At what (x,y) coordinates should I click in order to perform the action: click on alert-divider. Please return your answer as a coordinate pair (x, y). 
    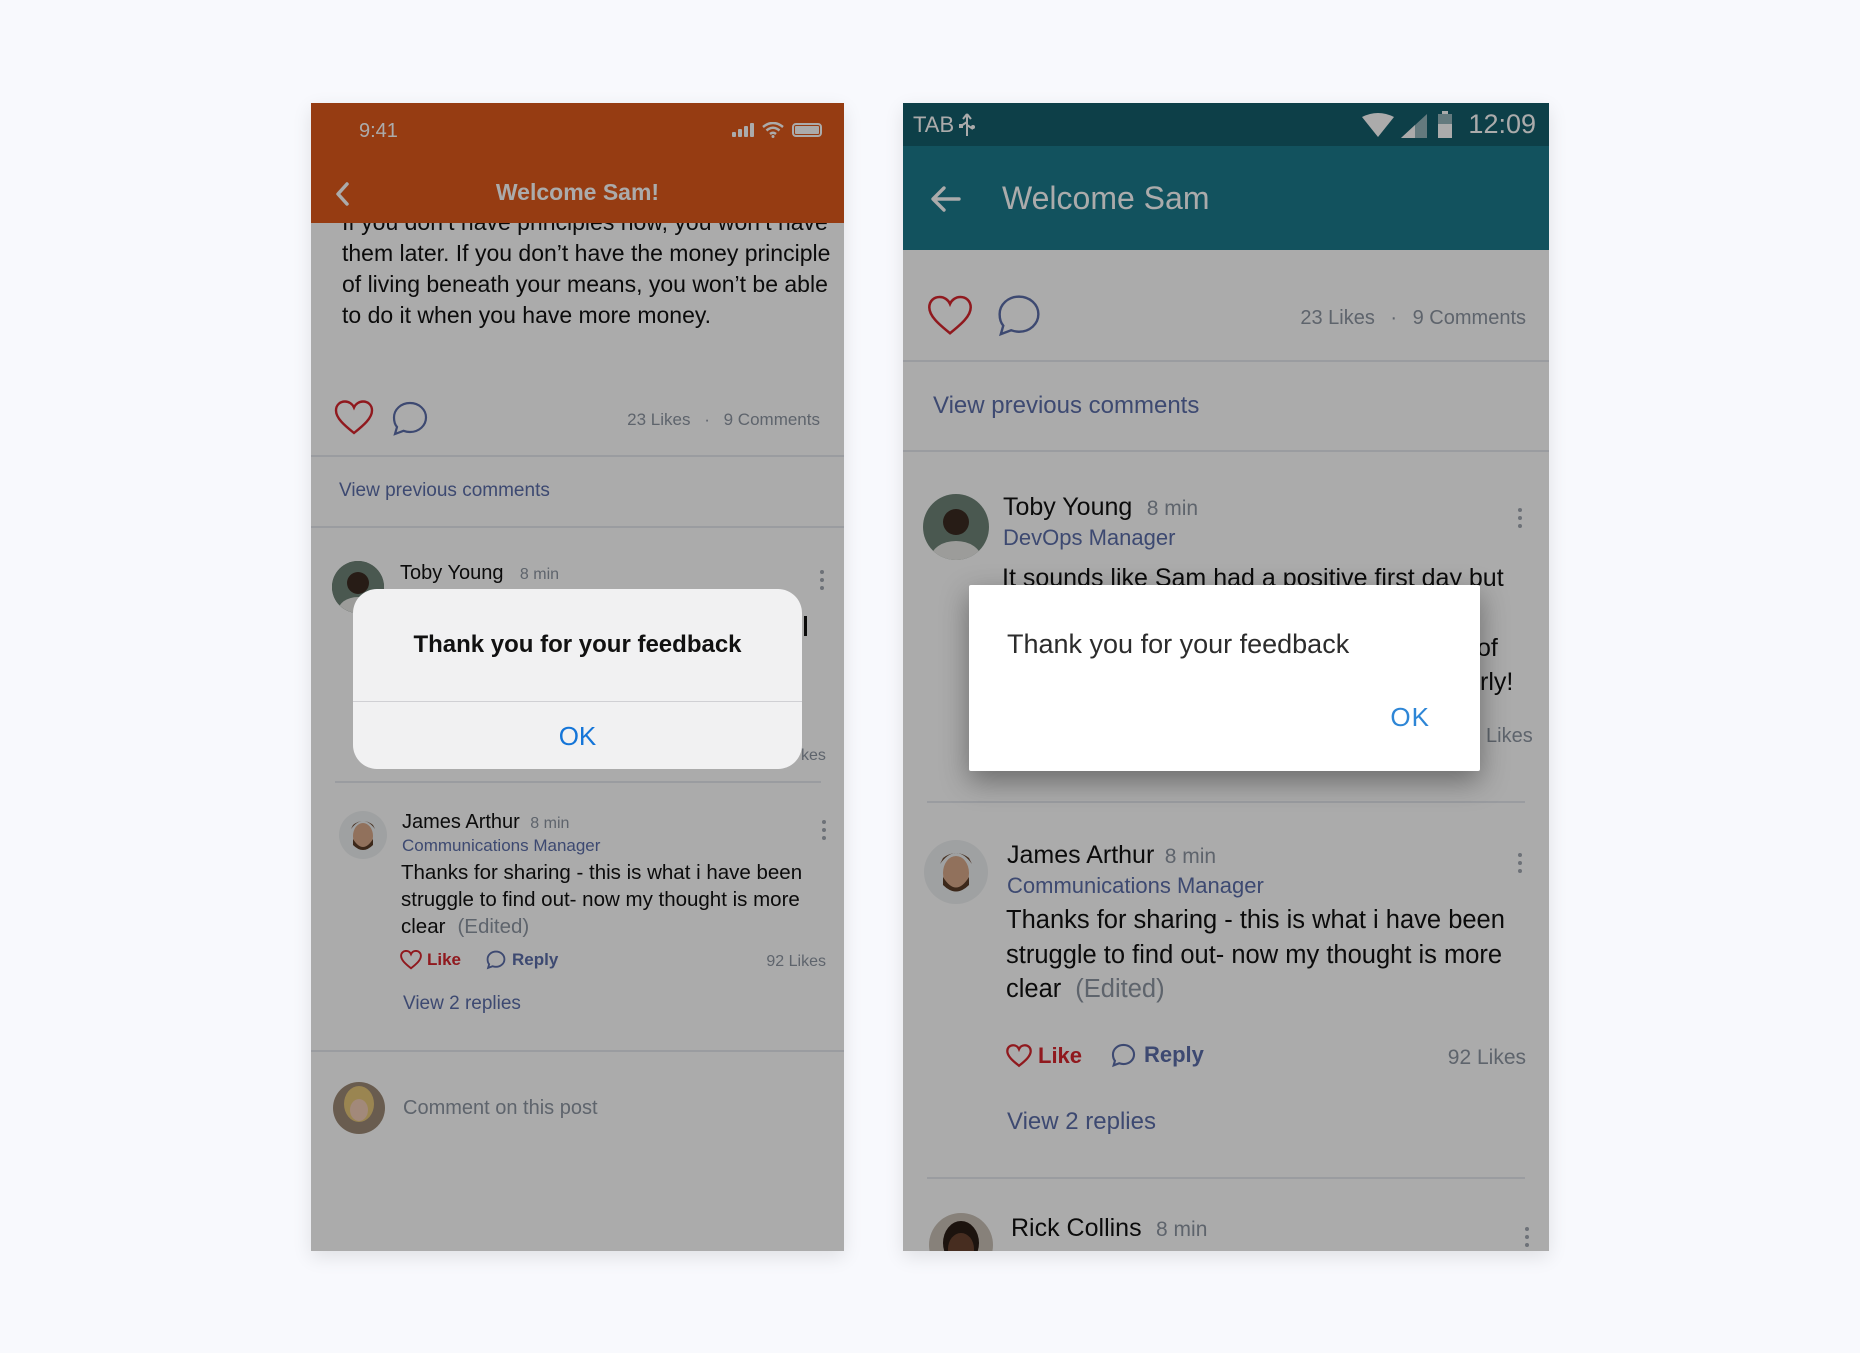
    Looking at the image, I should click on (577, 701).